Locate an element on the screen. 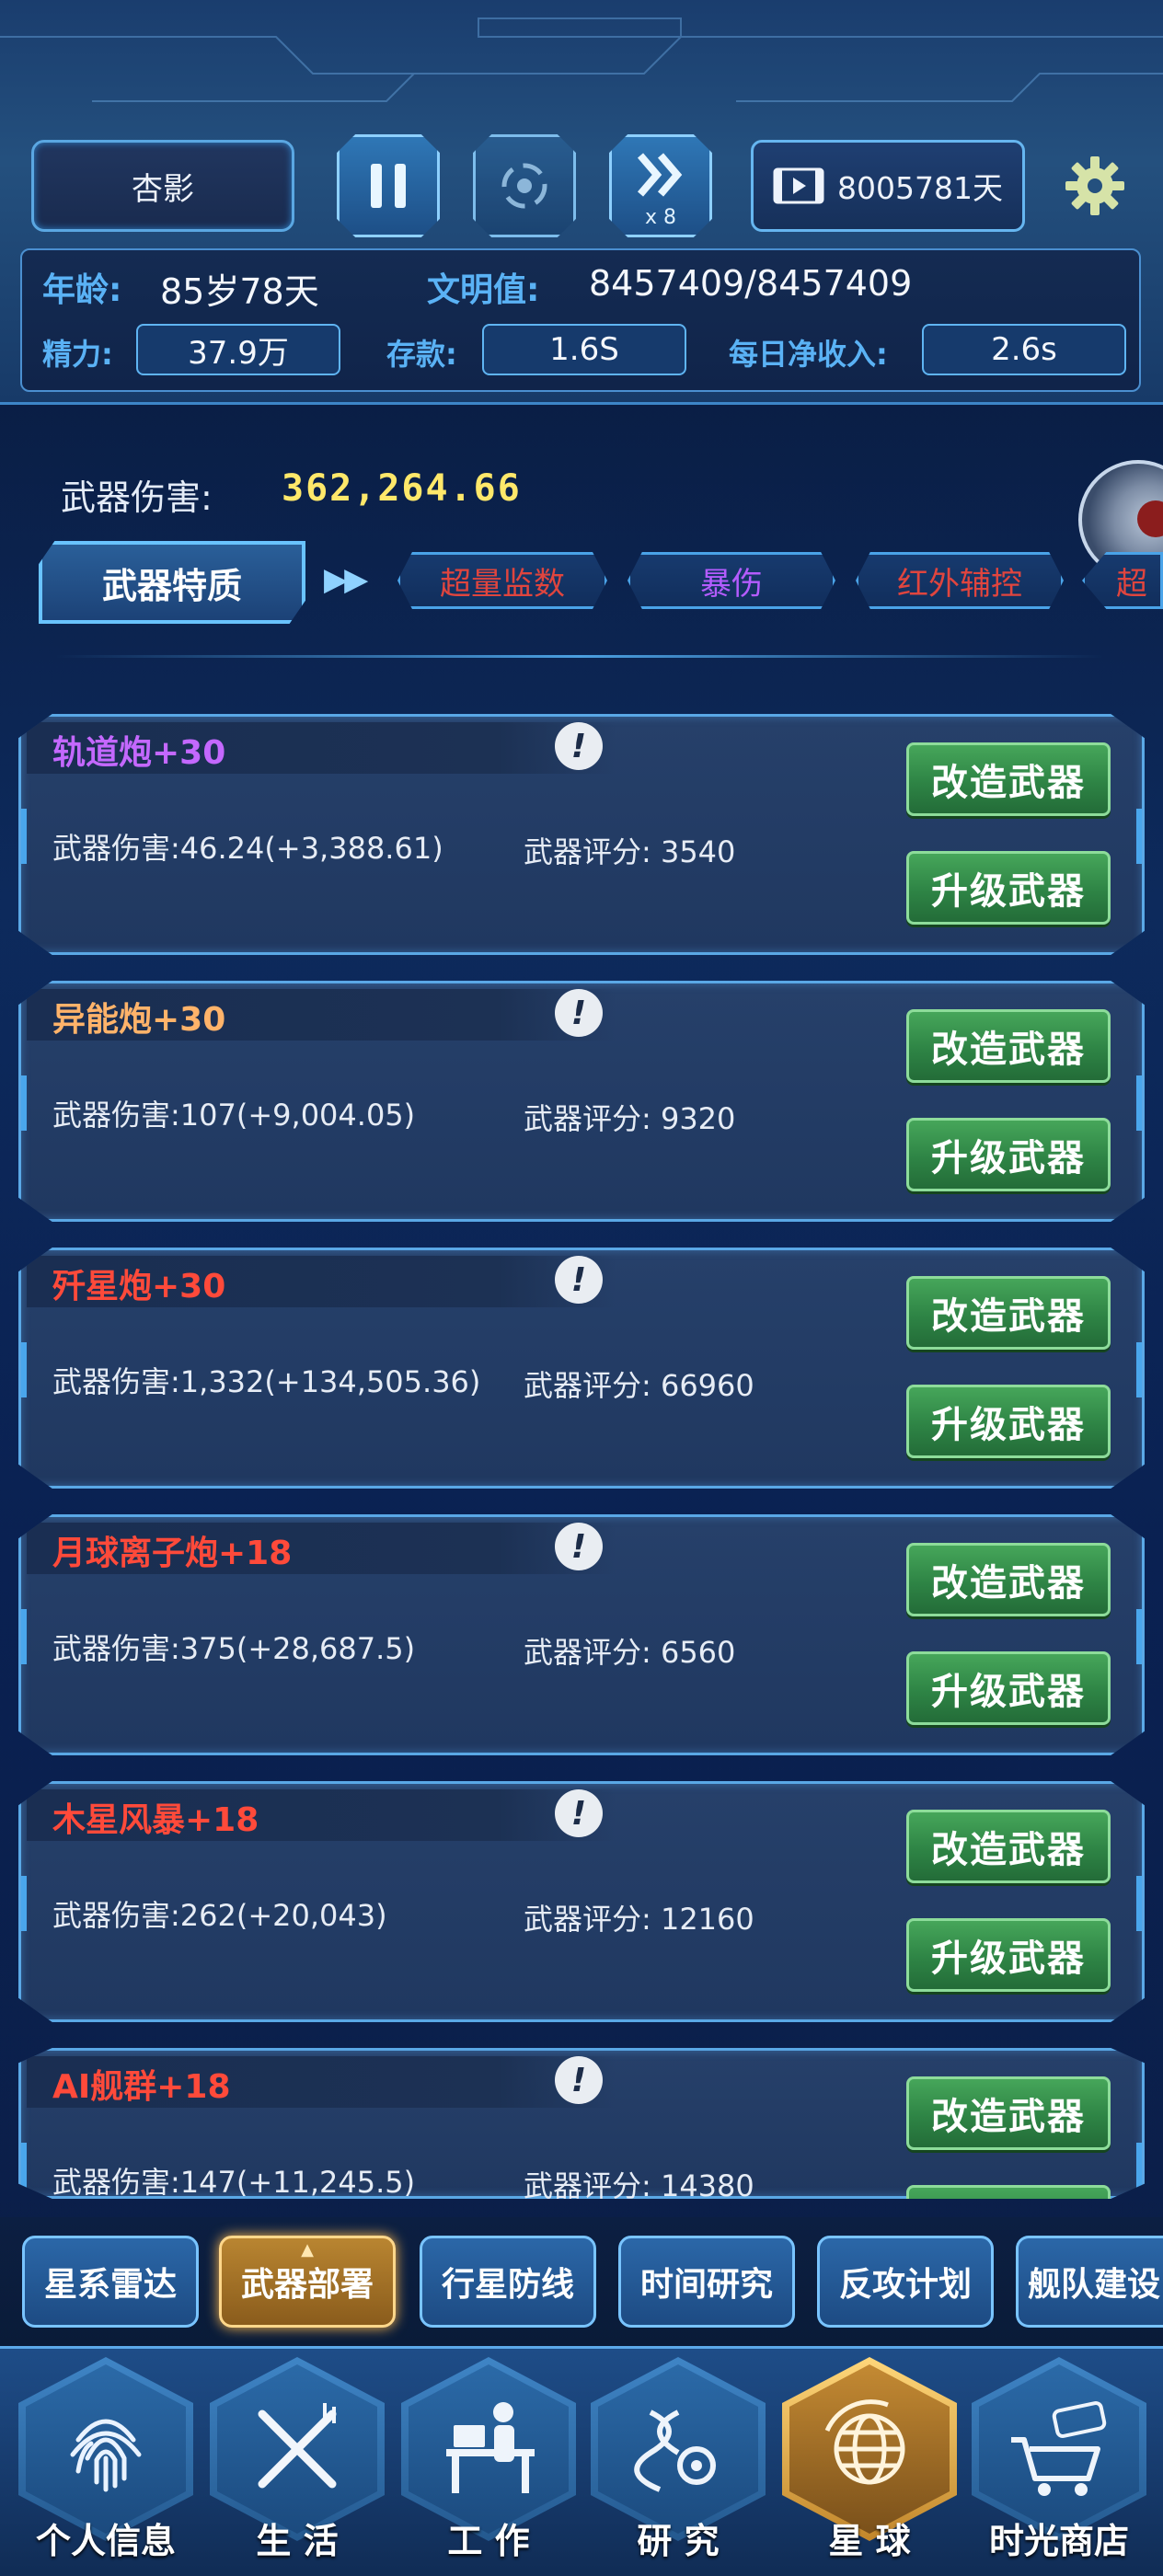  nav-label: 工 作 is located at coordinates (489, 2541).